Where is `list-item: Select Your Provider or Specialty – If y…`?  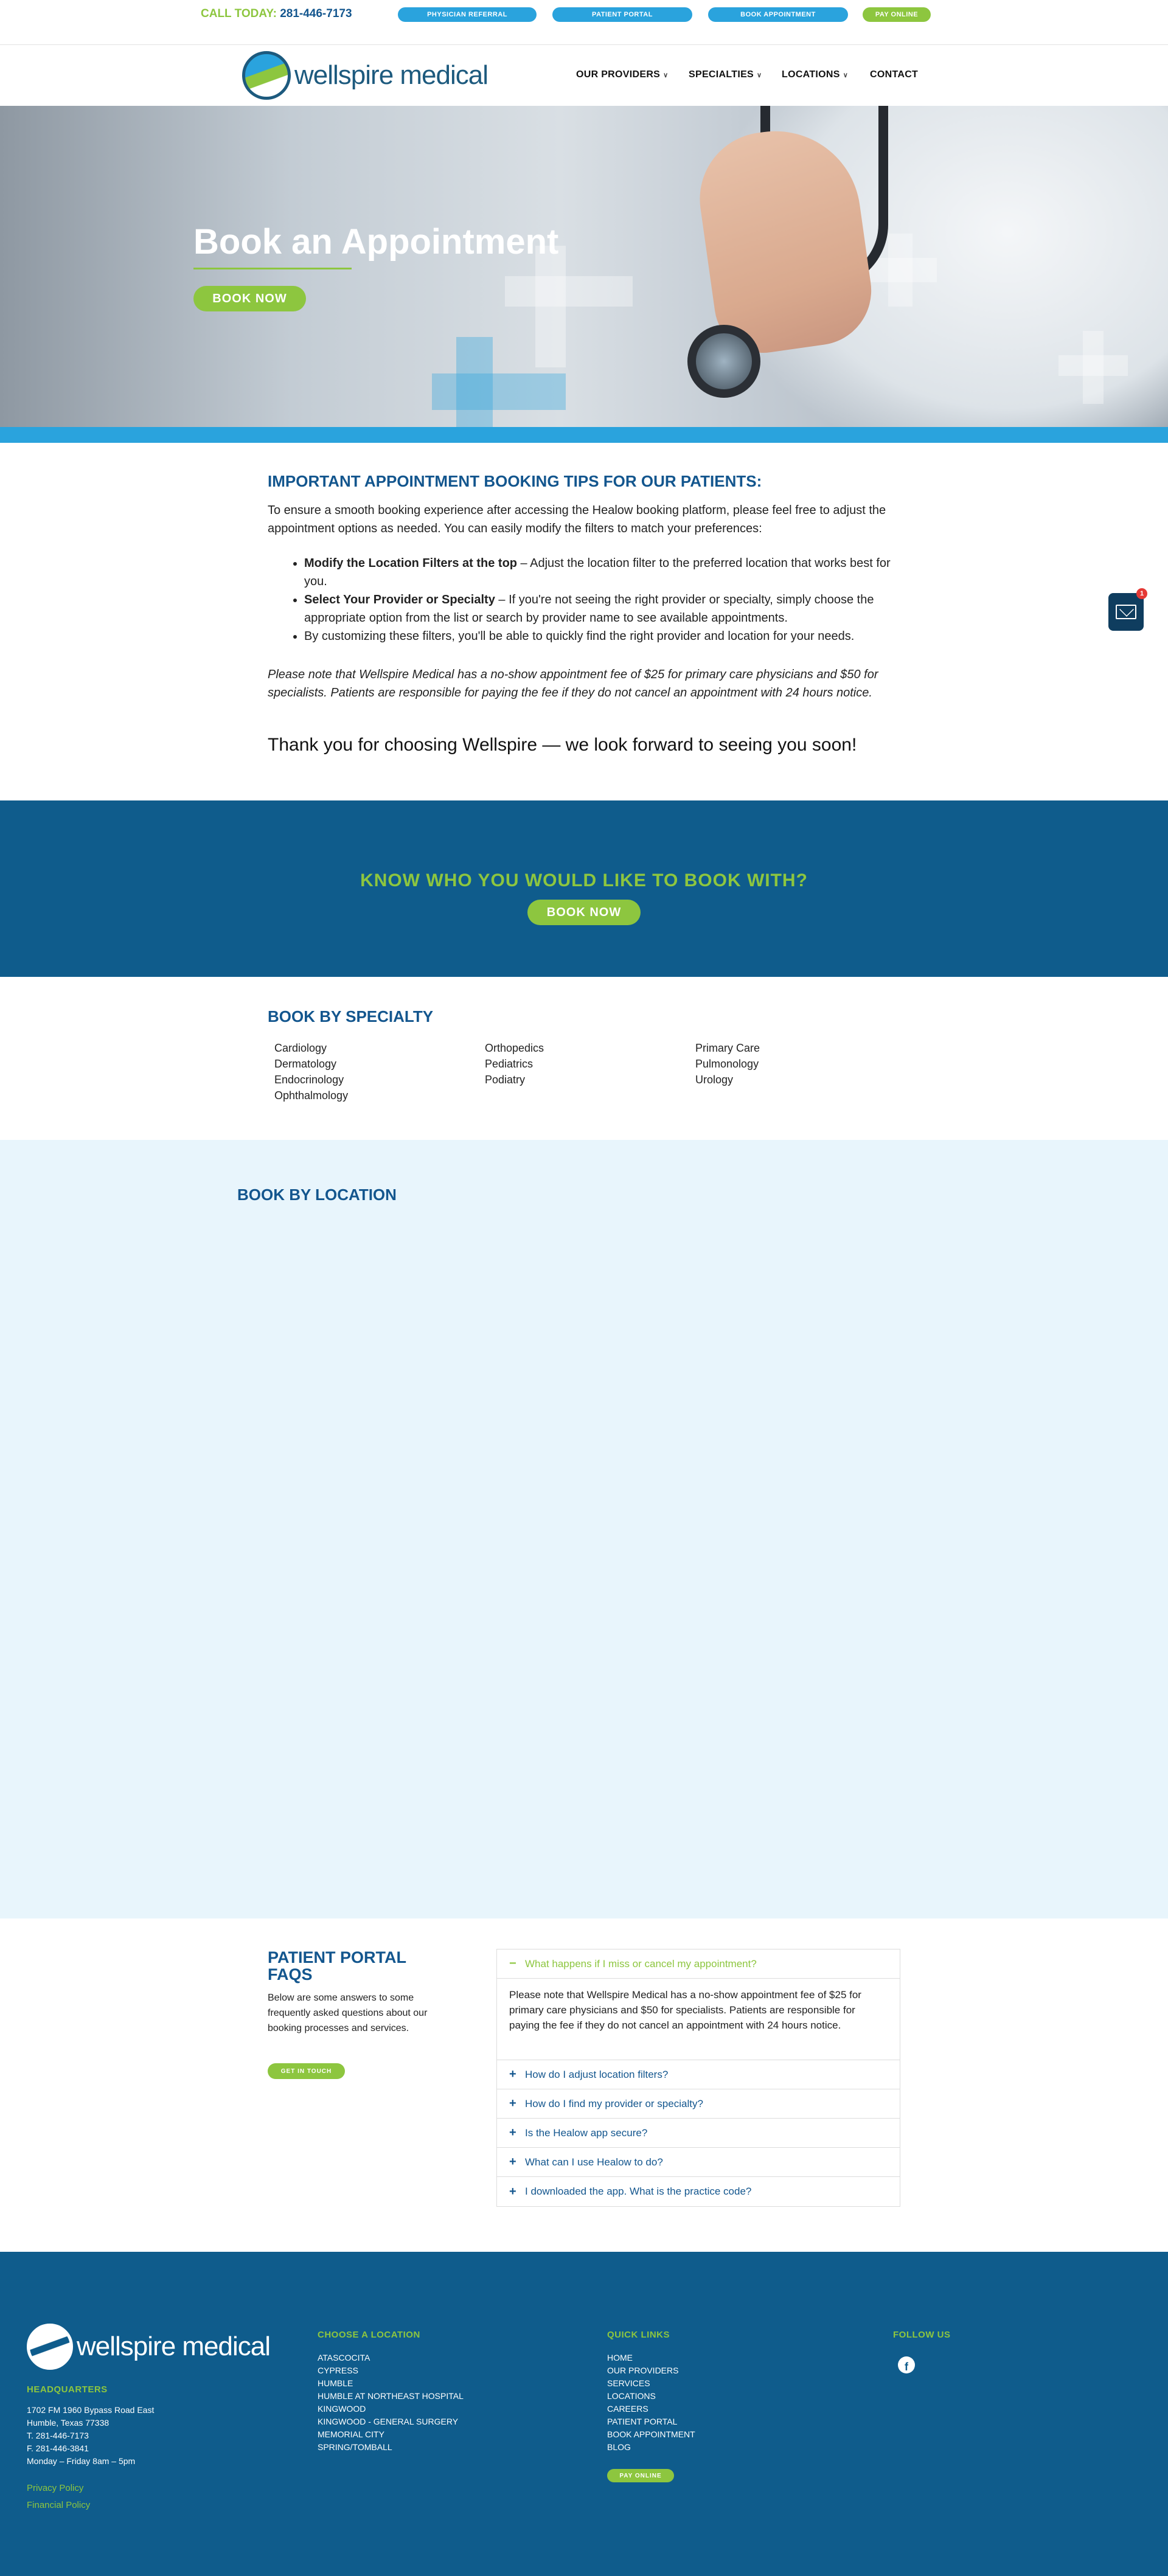 list-item: Select Your Provider or Specialty – If y… is located at coordinates (602, 609).